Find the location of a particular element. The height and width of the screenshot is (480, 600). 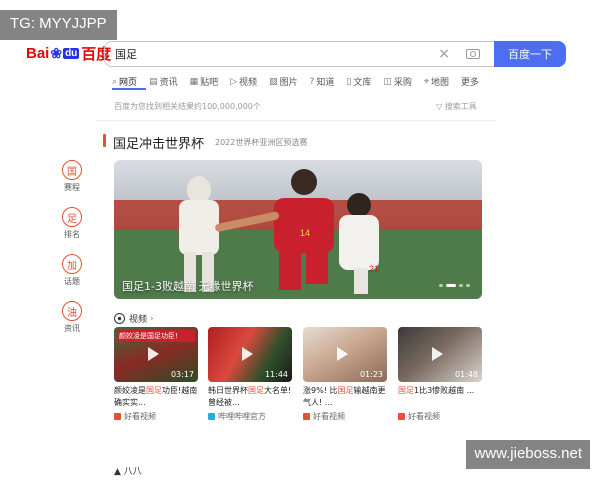

tab-label: 地图 is located at coordinates (439, 83).